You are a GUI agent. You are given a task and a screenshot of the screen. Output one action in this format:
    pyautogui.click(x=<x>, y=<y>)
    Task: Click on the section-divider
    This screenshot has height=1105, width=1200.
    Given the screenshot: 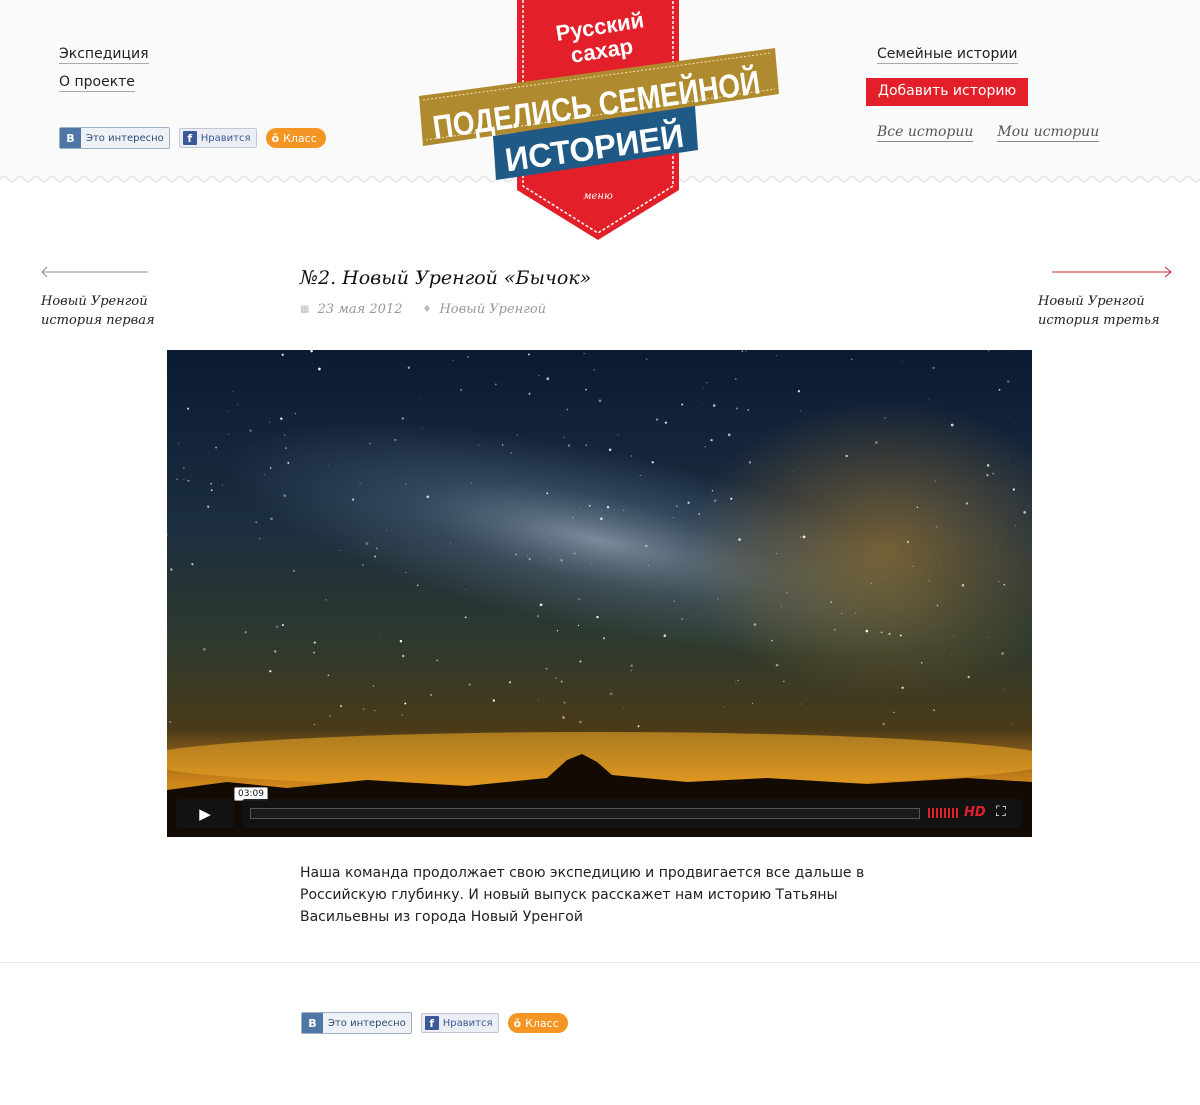 What is the action you would take?
    pyautogui.click(x=600, y=962)
    